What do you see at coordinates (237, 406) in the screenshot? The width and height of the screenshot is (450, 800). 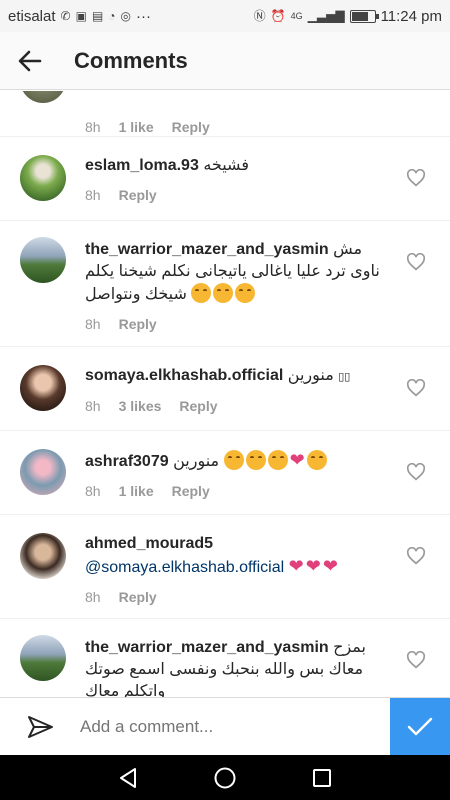 I see `comment-meta: 8h 3 likes Reply` at bounding box center [237, 406].